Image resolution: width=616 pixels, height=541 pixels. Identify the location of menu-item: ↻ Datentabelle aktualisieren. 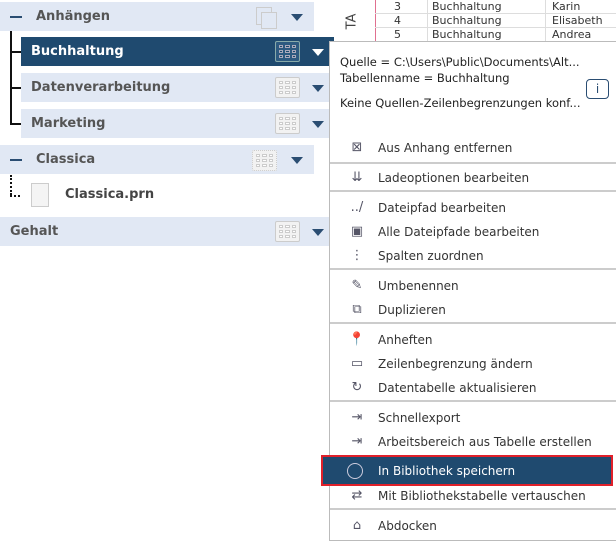
(473, 388).